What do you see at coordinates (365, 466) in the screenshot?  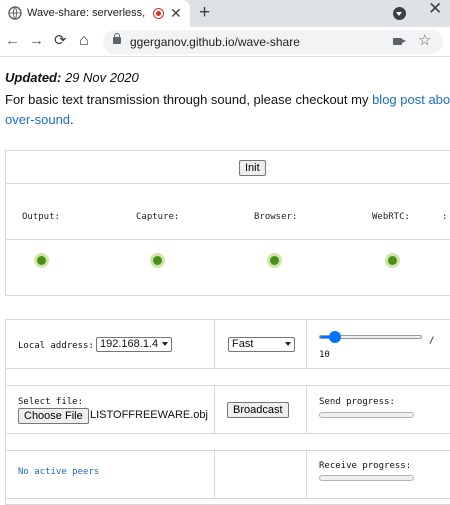 I see `receive-progress-label: Receive progress:` at bounding box center [365, 466].